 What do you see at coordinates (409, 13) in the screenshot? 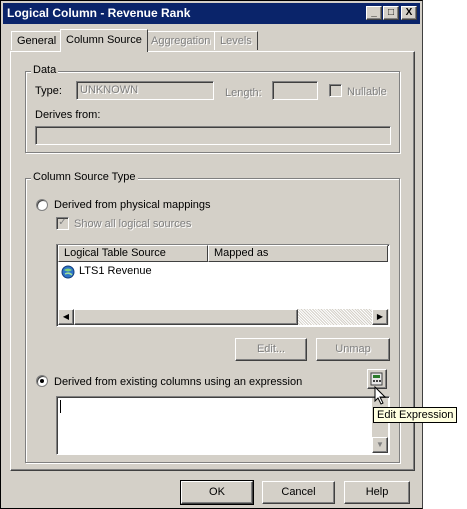
I see `close-button: X` at bounding box center [409, 13].